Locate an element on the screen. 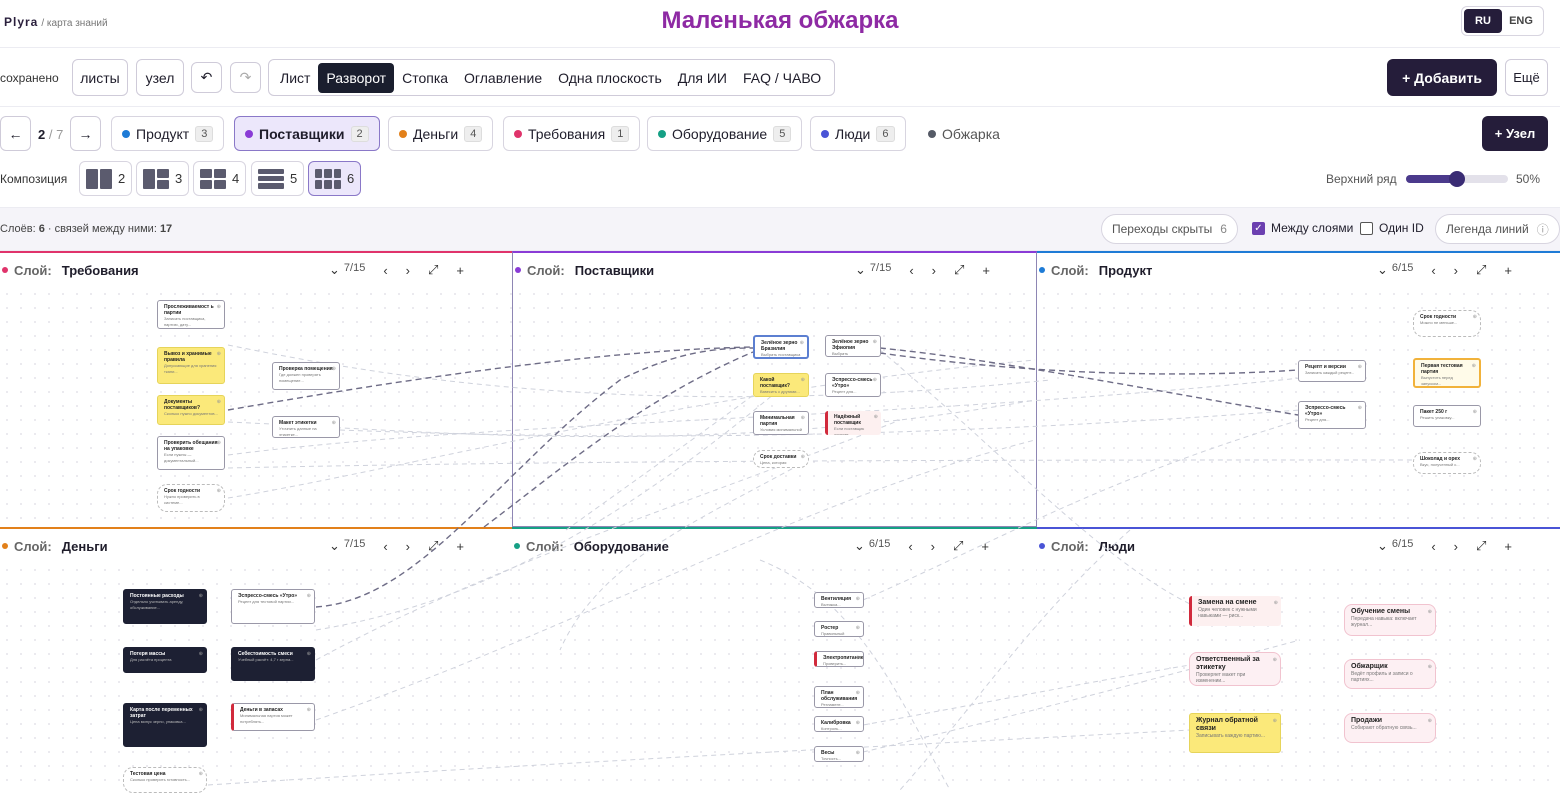  layer-panel-people: Слой: Люди ⌄ 6/15 ‹ › ⤢ + is located at coordinates (1298, 660).